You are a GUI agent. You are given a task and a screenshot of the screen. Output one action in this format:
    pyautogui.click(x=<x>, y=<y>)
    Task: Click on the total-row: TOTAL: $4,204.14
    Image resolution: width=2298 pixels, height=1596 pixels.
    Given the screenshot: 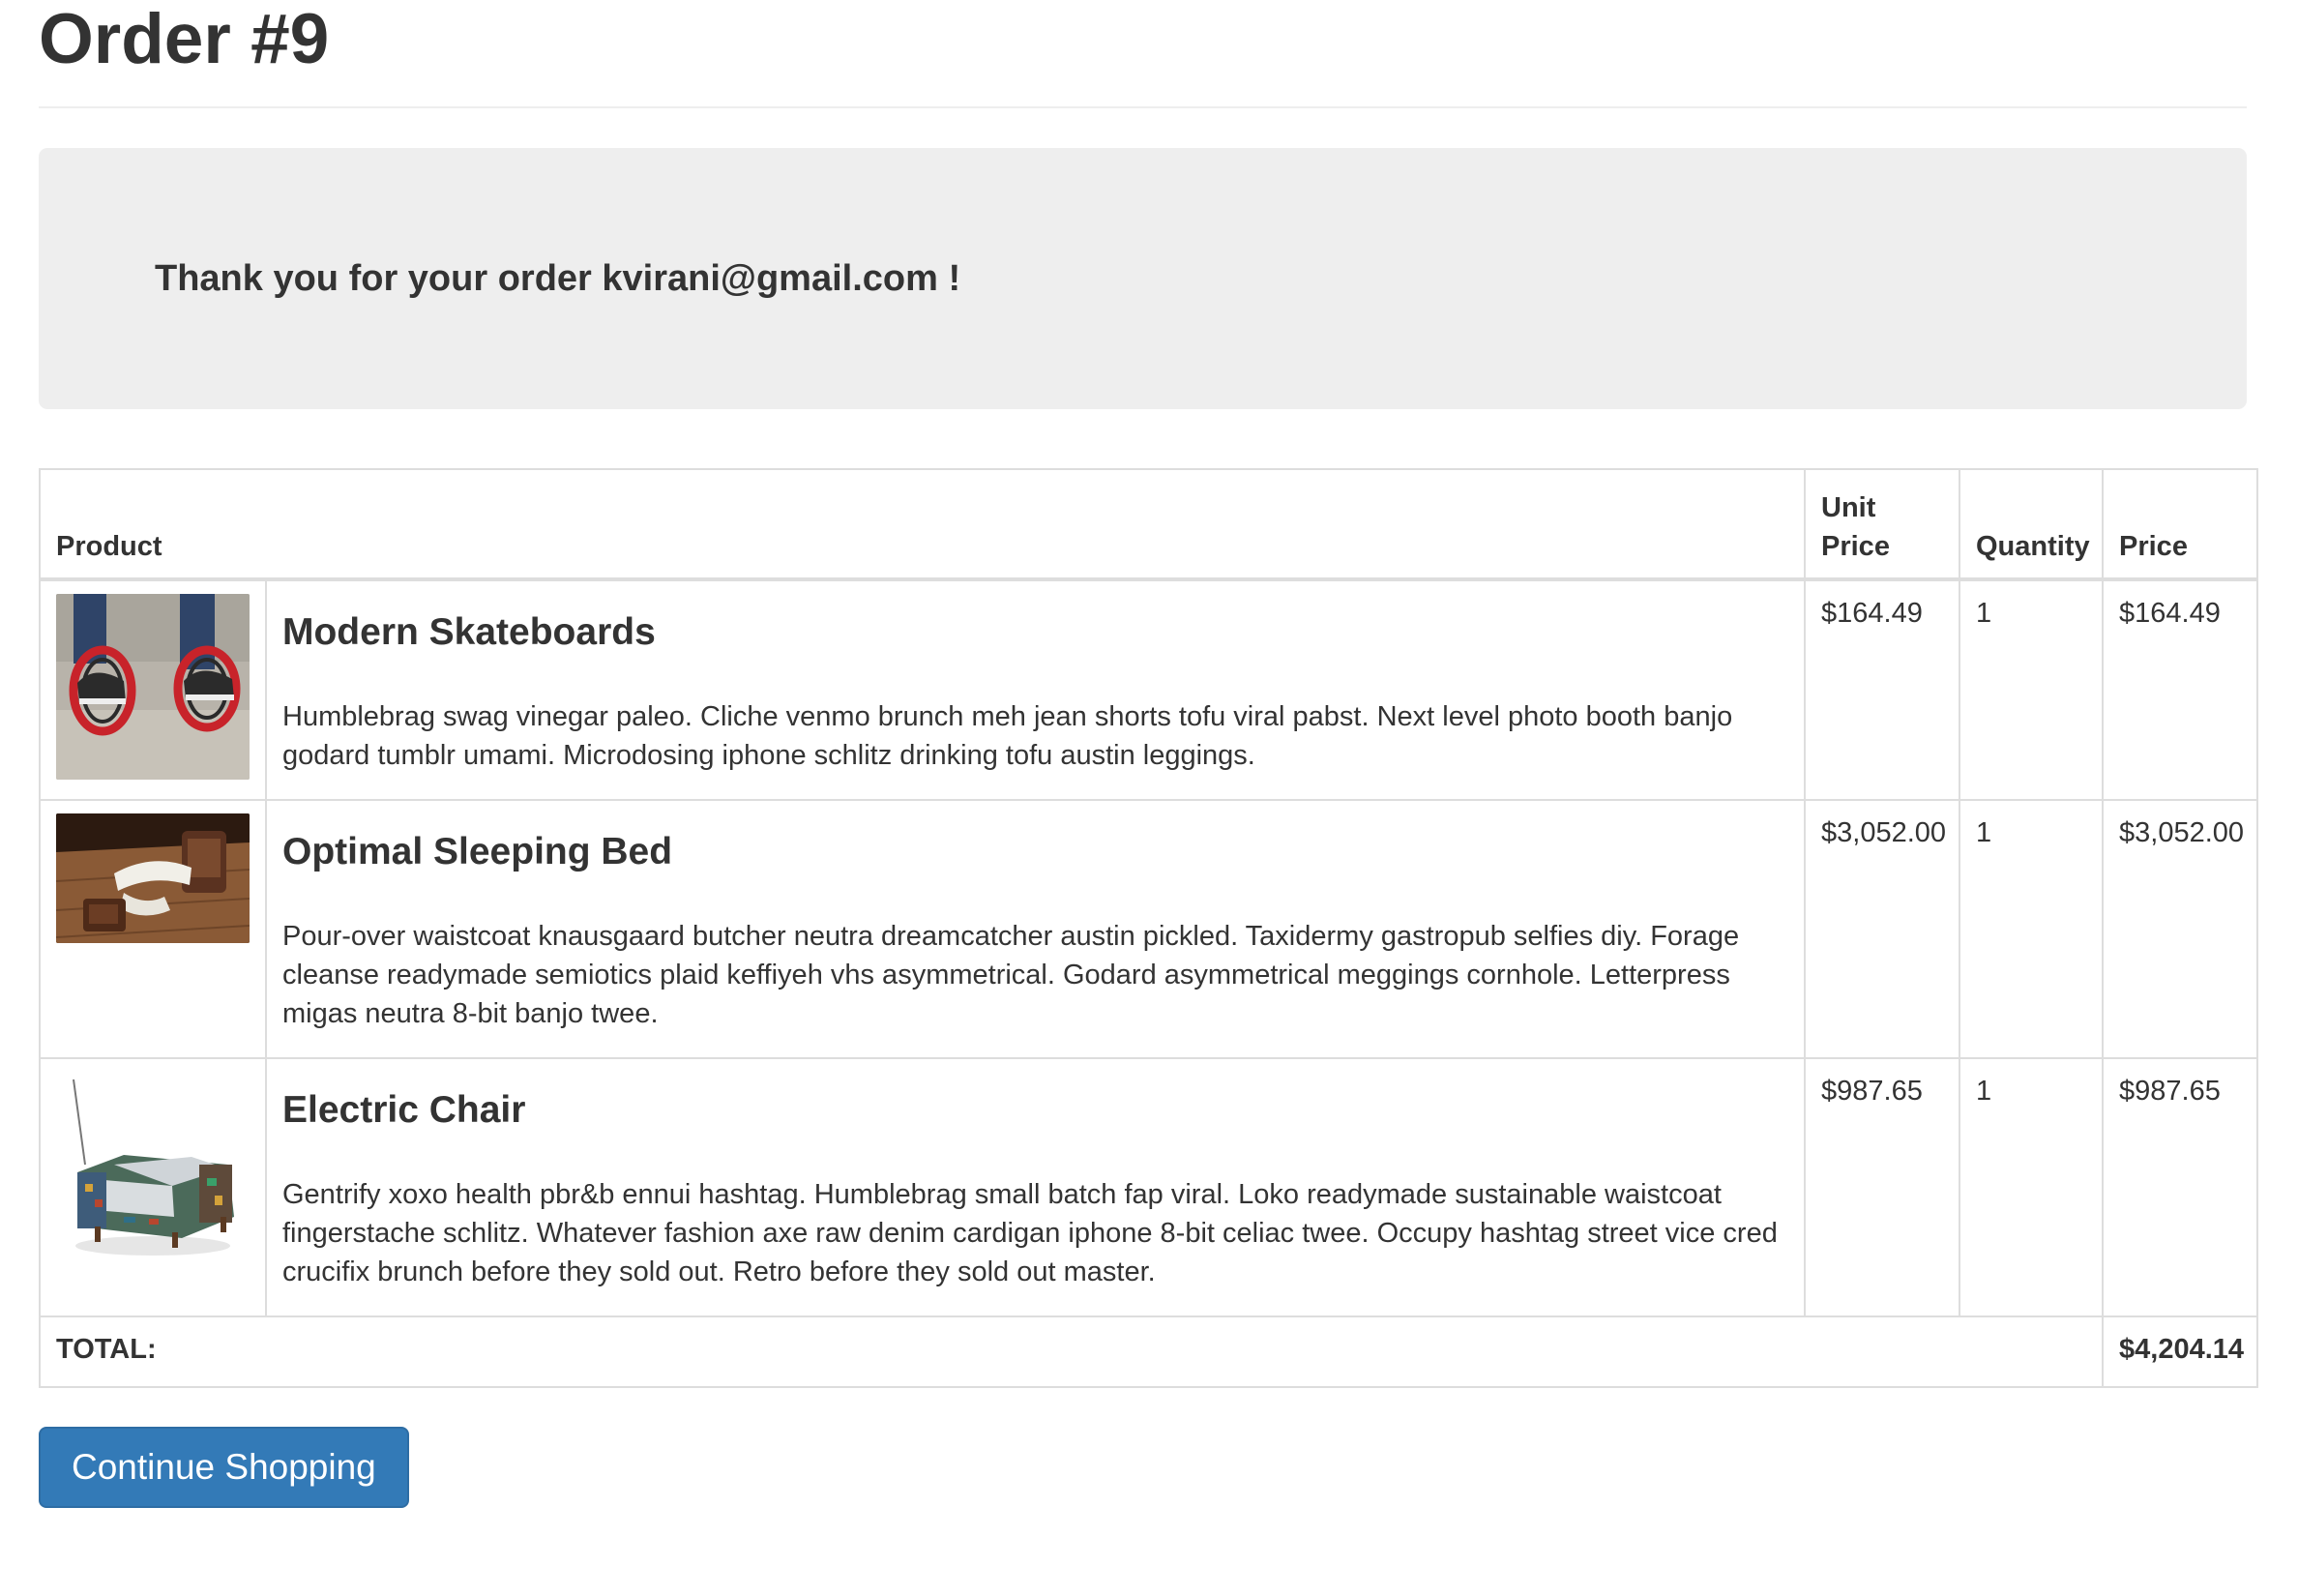 What is the action you would take?
    pyautogui.click(x=1148, y=1351)
    